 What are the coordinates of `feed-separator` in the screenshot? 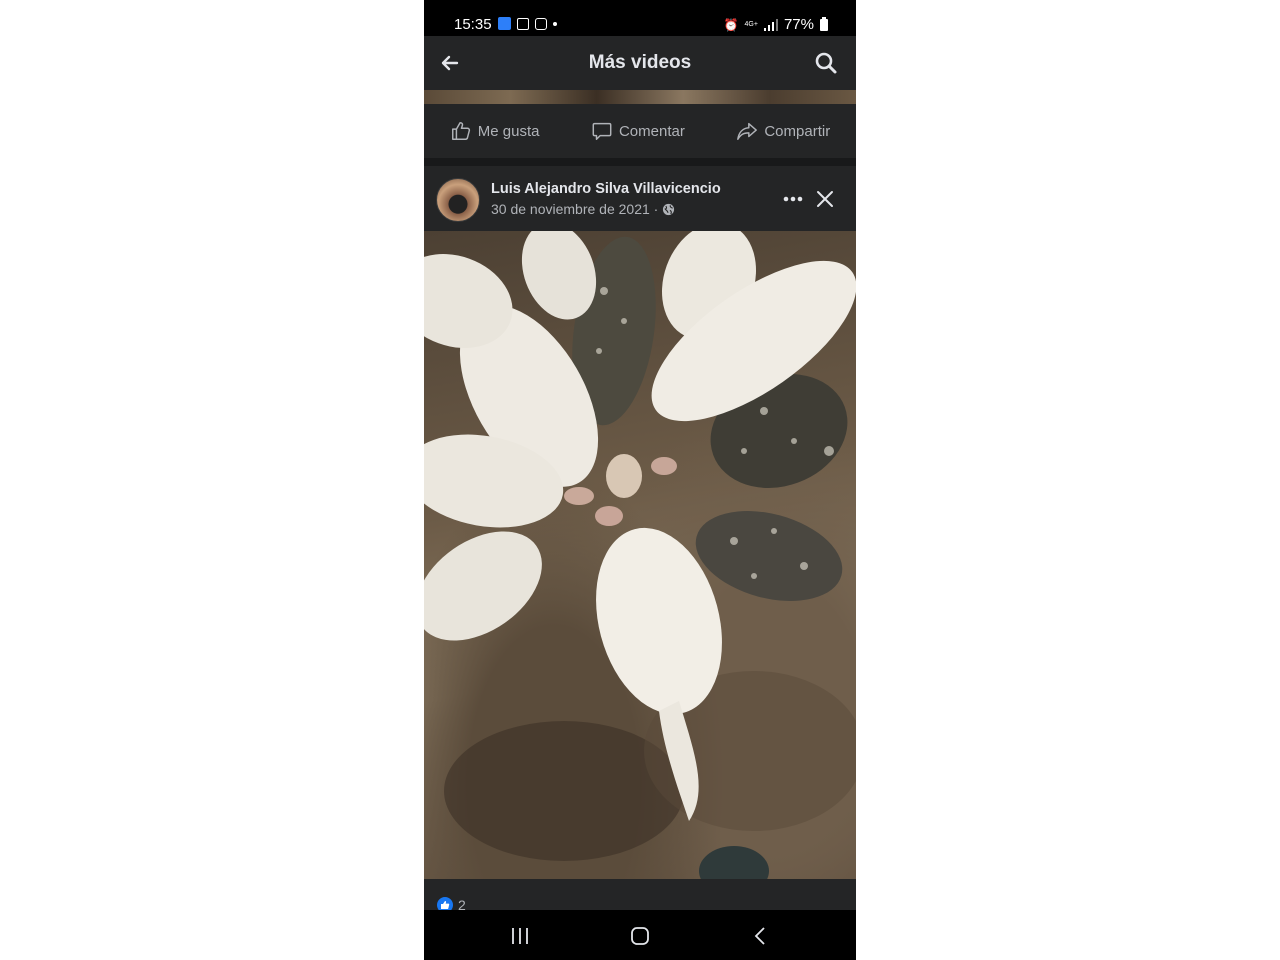 It's located at (640, 162).